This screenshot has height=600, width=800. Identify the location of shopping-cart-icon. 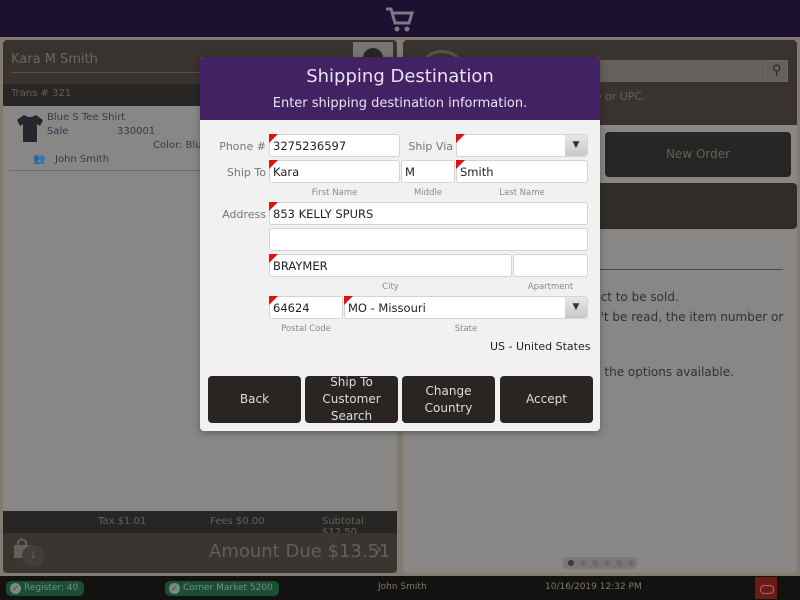
(400, 19).